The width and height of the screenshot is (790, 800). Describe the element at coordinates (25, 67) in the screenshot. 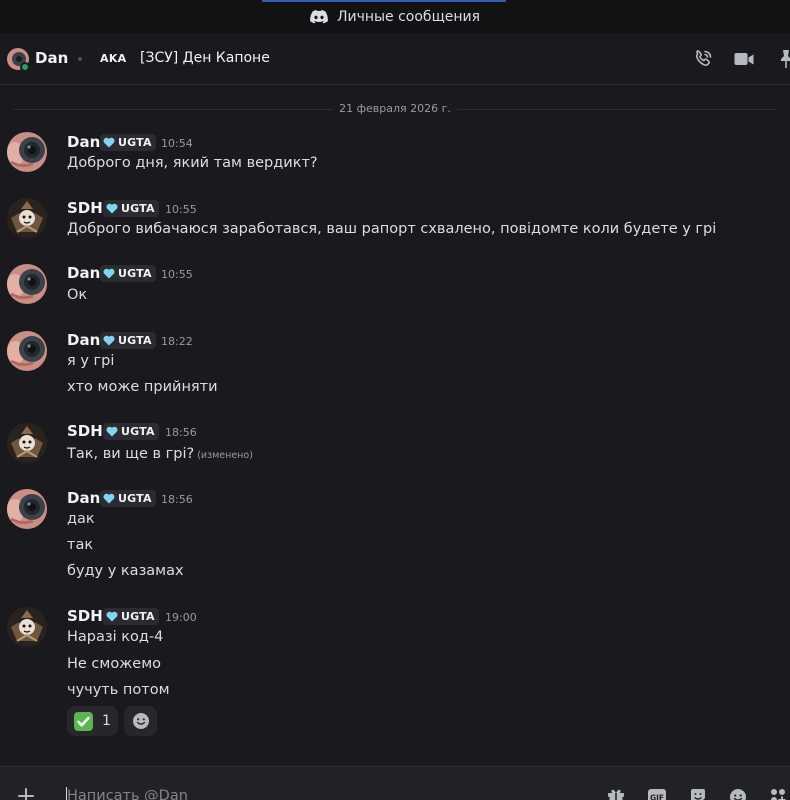

I see `online-status-indicator` at that location.